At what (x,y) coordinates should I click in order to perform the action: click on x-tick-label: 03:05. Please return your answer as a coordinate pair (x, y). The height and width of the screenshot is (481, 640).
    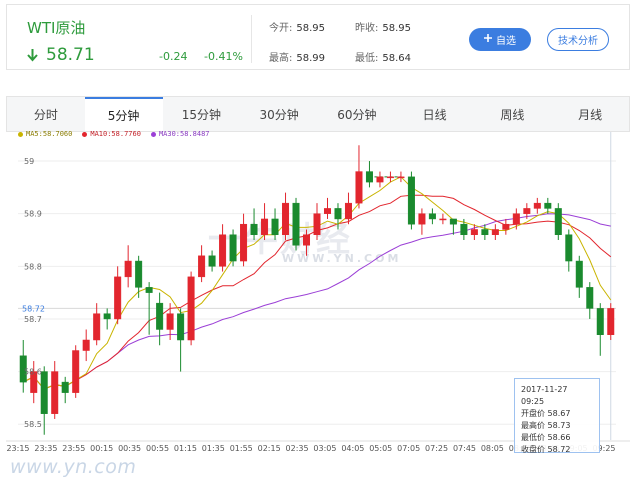
    Looking at the image, I should click on (324, 448).